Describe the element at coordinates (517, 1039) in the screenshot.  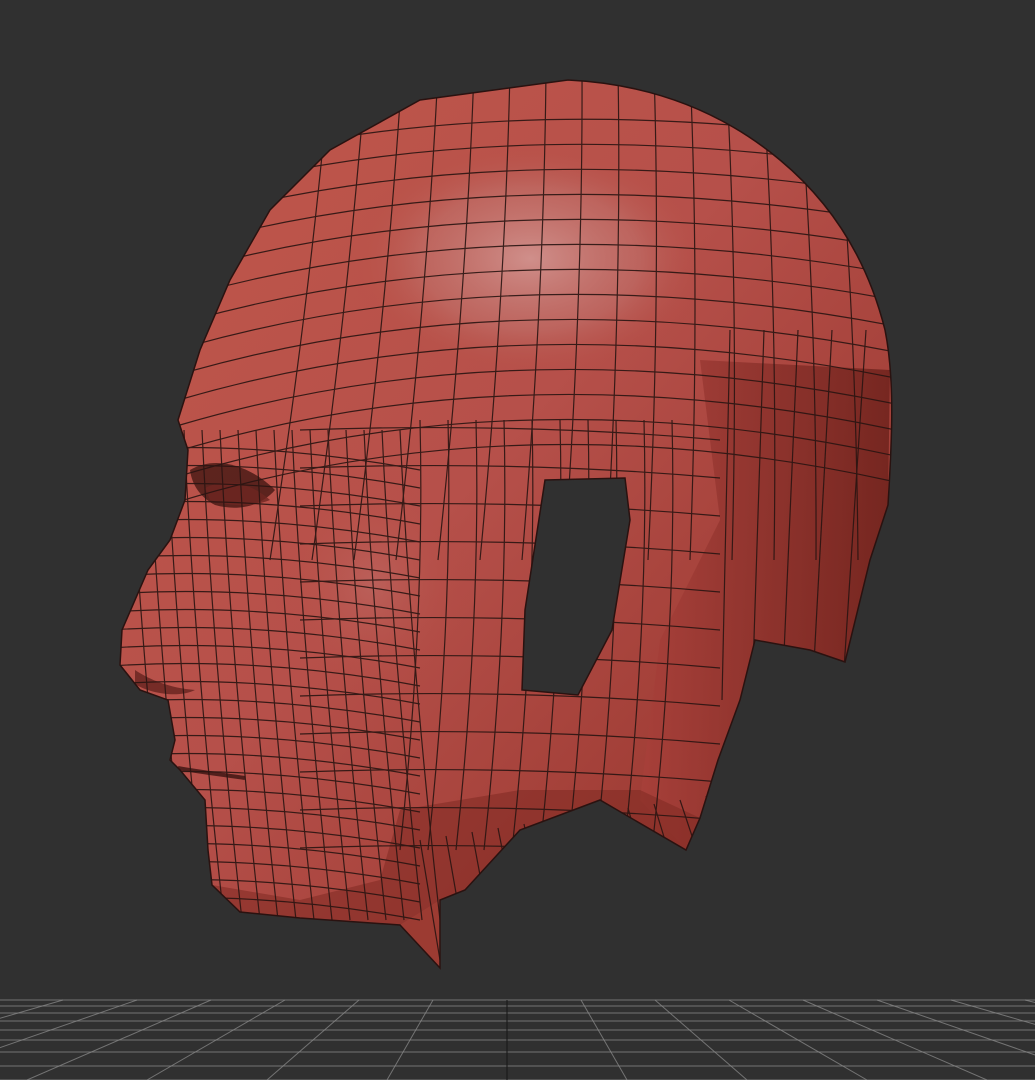
I see `floor-grid` at that location.